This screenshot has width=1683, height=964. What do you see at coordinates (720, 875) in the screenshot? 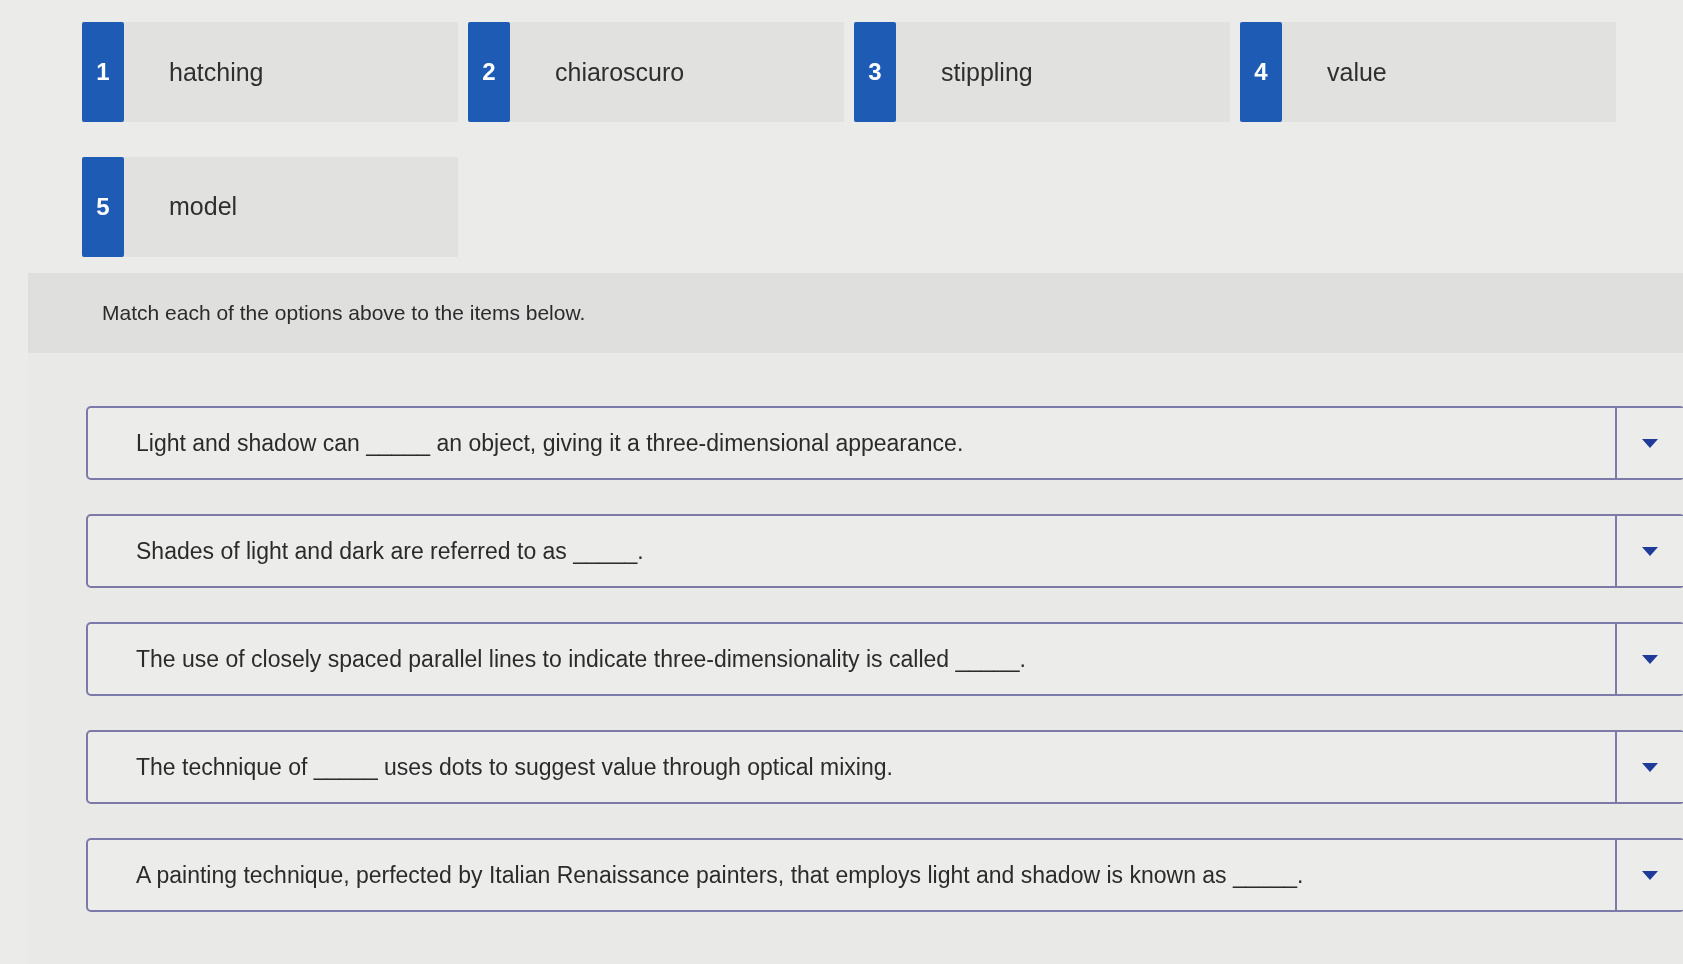
I see `question-text: A painting technique, perfected by Italian Renaissance painters, that employs light and shadow is known as _____.` at bounding box center [720, 875].